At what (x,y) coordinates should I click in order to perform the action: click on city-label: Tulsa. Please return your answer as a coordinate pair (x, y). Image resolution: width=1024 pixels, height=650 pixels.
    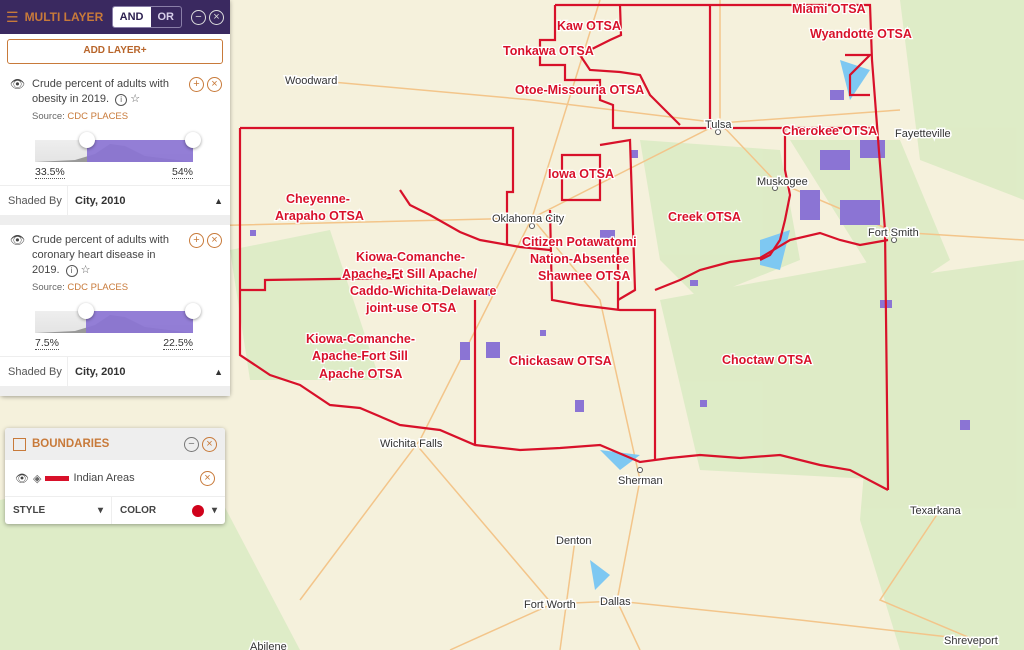
    Looking at the image, I should click on (718, 125).